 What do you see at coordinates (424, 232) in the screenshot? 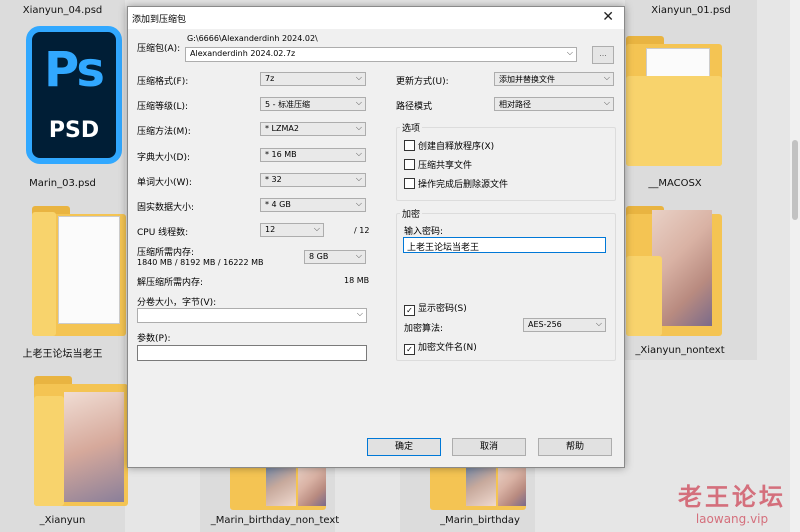
I see `password-label: 输入密码:` at bounding box center [424, 232].